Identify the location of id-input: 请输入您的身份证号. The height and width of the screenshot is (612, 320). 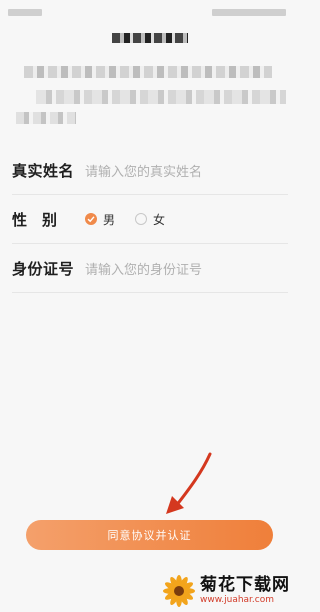
(186, 268).